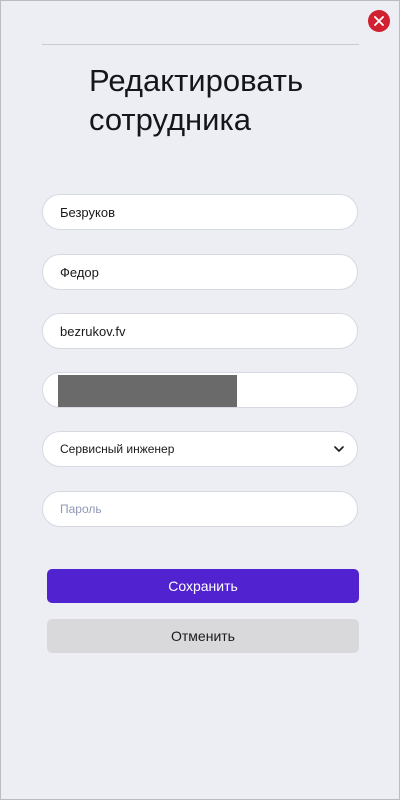 This screenshot has height=800, width=400. Describe the element at coordinates (195, 212) in the screenshot. I see `last-name-input` at that location.